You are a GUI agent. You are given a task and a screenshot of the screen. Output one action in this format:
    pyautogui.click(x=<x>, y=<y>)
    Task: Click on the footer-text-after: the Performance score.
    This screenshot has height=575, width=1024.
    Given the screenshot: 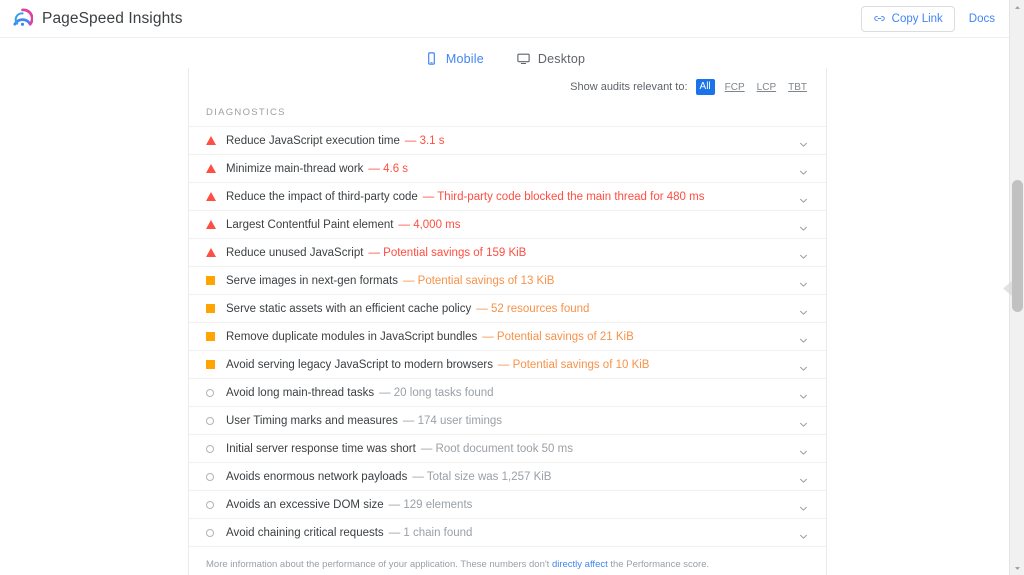 What is the action you would take?
    pyautogui.click(x=658, y=564)
    